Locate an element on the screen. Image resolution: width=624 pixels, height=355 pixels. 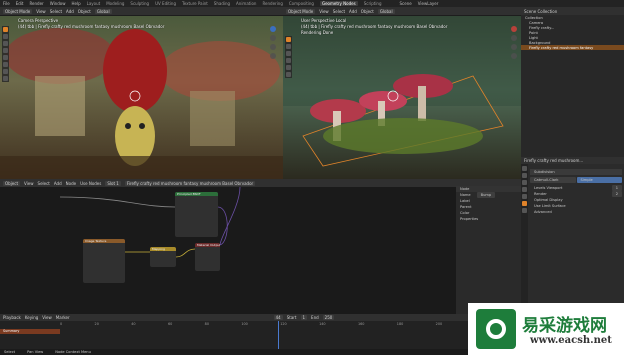
modifier-name: Subdivision is located at coordinates (576, 172).